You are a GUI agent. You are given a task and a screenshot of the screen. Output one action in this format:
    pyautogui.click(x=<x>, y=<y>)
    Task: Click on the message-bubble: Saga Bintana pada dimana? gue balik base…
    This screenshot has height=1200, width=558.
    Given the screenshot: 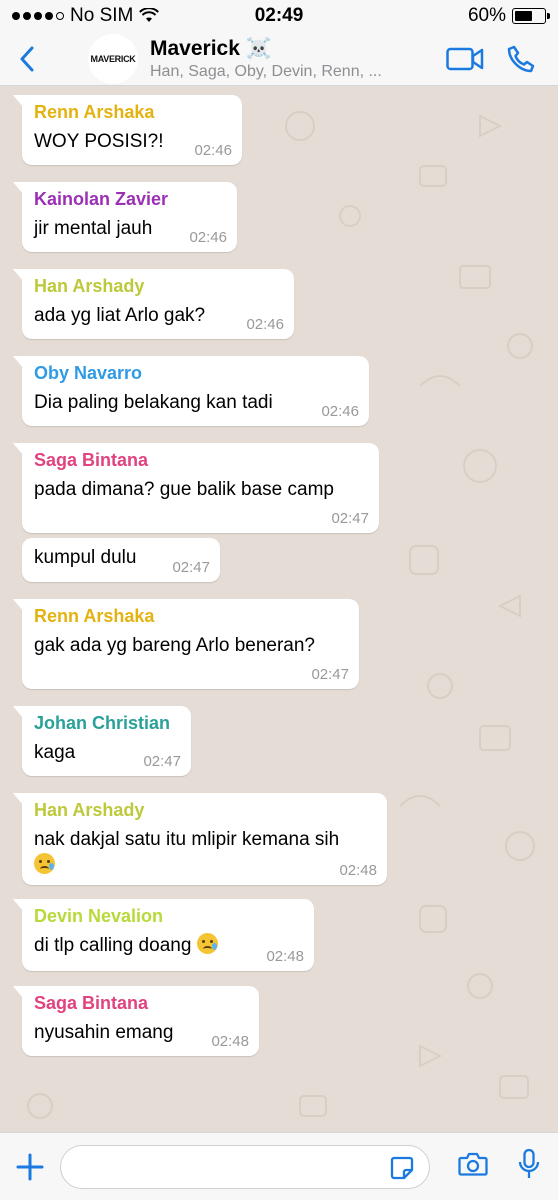 What is the action you would take?
    pyautogui.click(x=196, y=488)
    